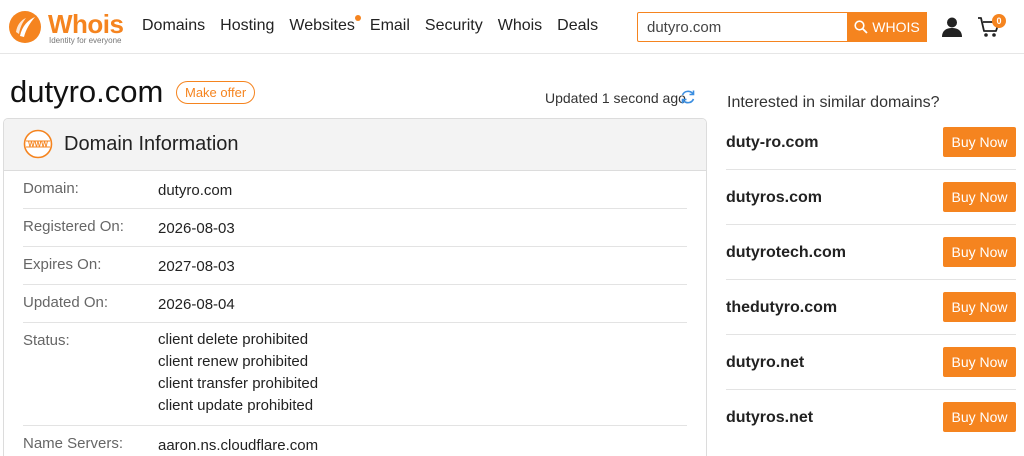 Image resolution: width=1024 pixels, height=456 pixels. I want to click on info-label: Registered On:, so click(73, 226).